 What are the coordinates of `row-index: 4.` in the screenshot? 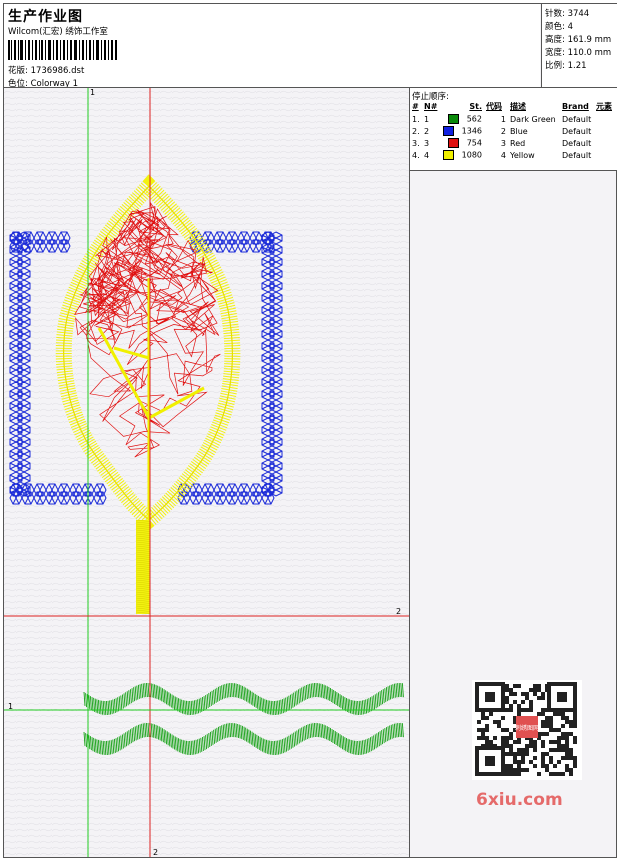 It's located at (416, 155).